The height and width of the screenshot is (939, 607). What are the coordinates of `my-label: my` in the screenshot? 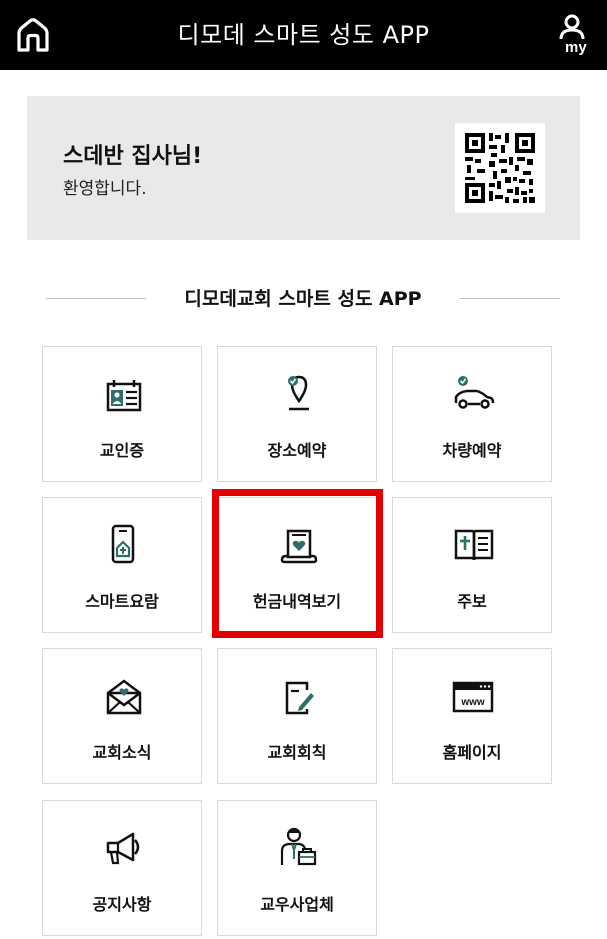 It's located at (576, 47).